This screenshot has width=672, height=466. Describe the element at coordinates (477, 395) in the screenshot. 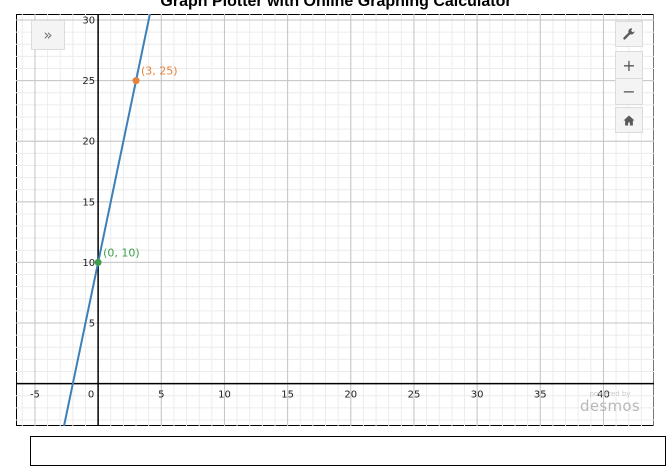

I see `x-tick-label: 30` at that location.